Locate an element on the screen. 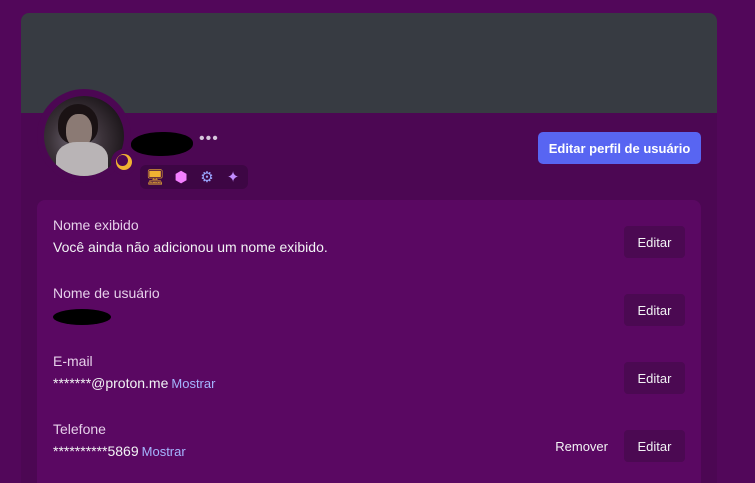 The width and height of the screenshot is (755, 483). redacted-username-value is located at coordinates (82, 317).